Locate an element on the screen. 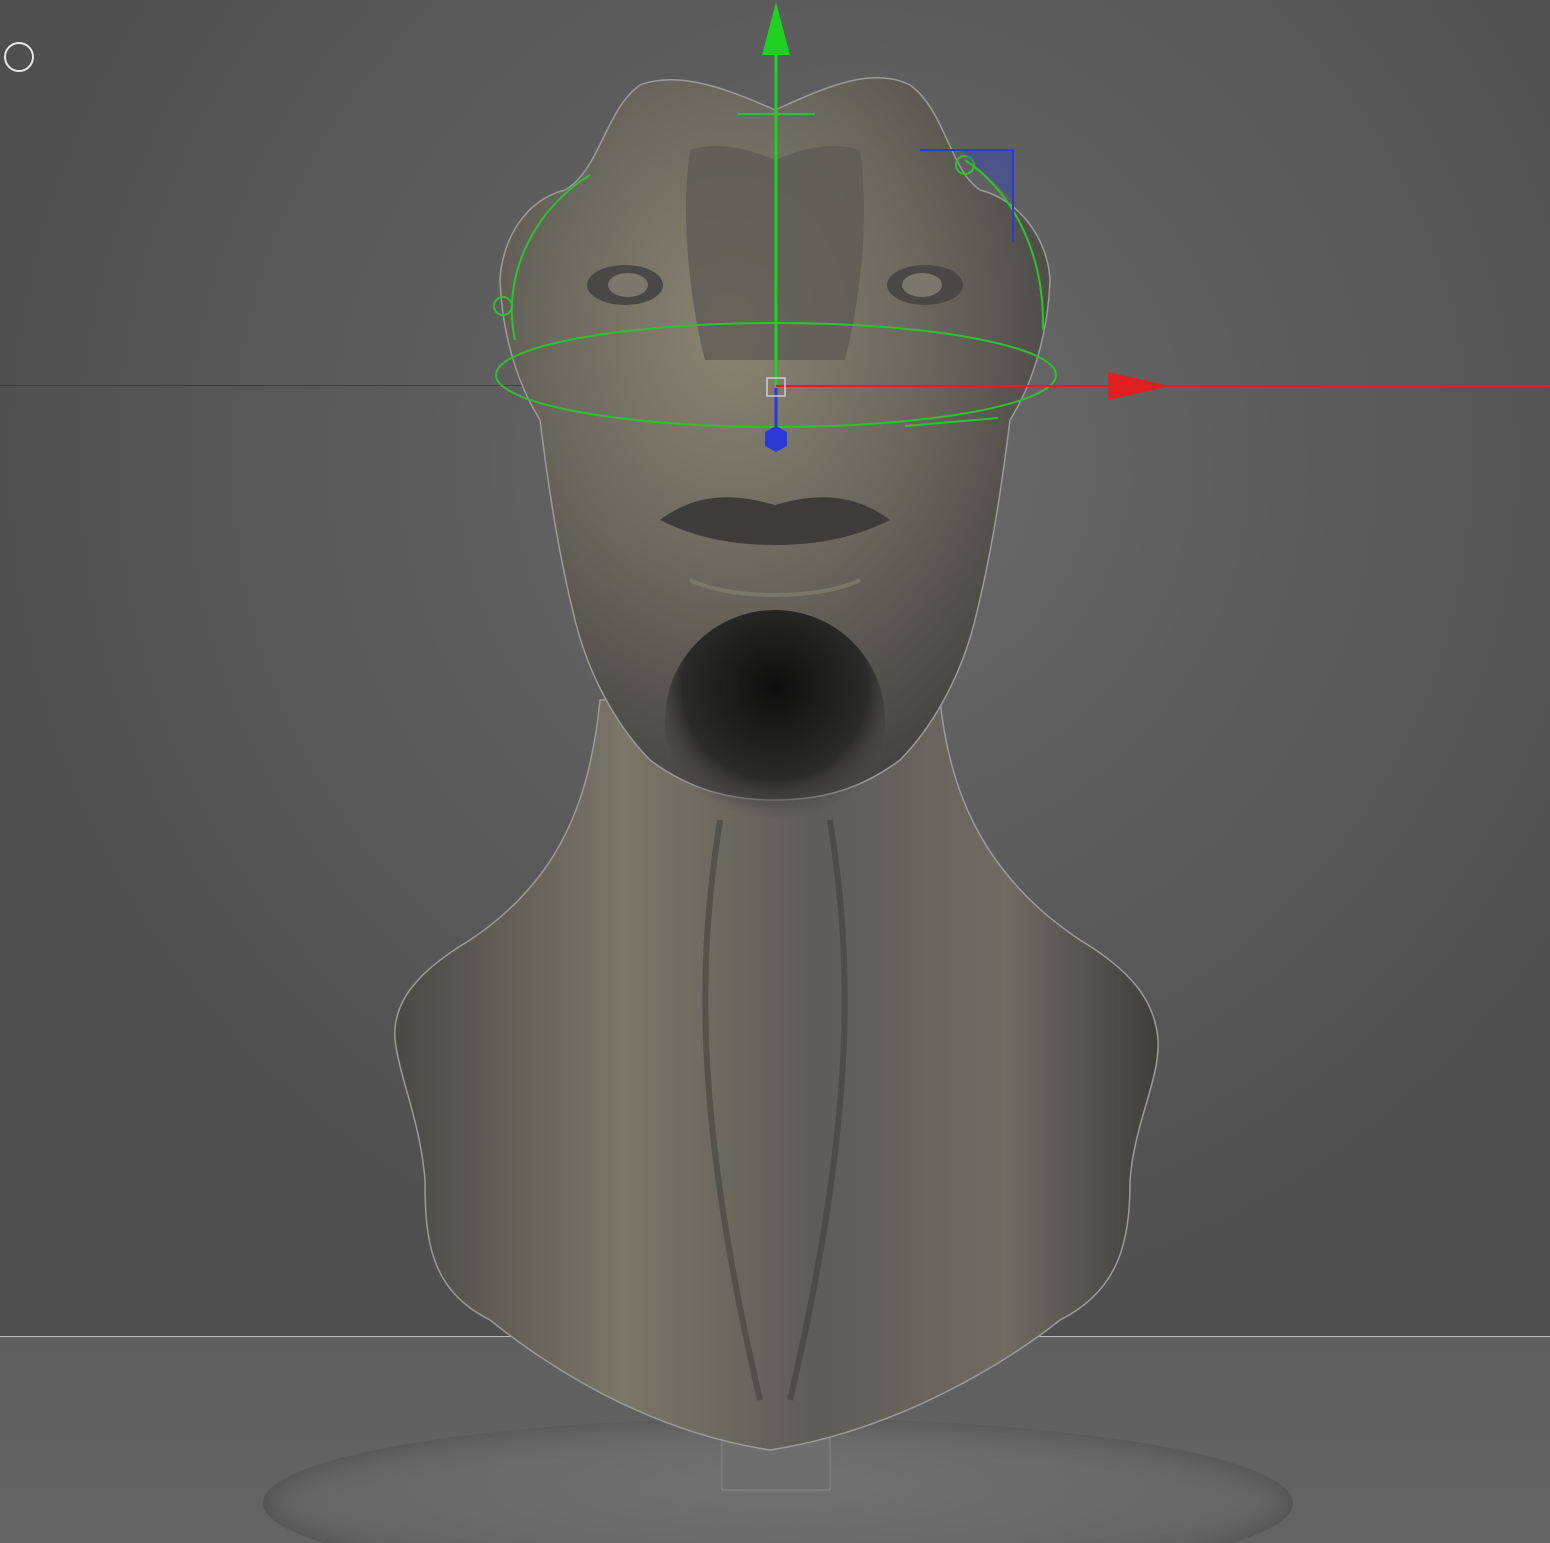 The height and width of the screenshot is (1543, 1550). circle-icon is located at coordinates (19, 57).